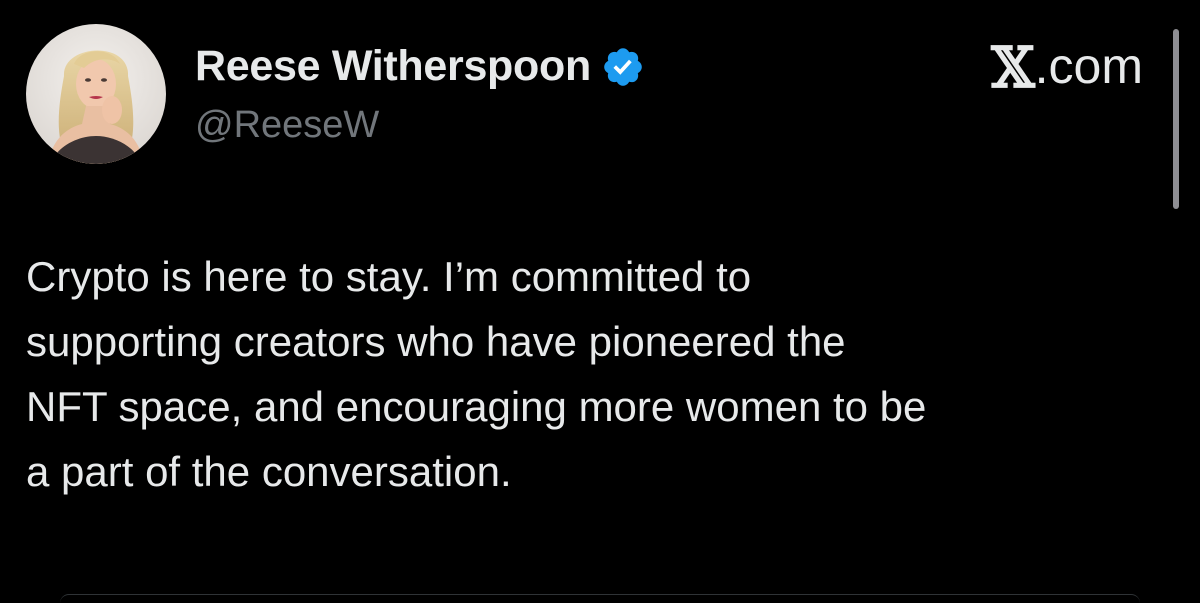 Image resolution: width=1200 pixels, height=603 pixels. What do you see at coordinates (1013, 68) in the screenshot?
I see `x-logo-icon: 𝕏` at bounding box center [1013, 68].